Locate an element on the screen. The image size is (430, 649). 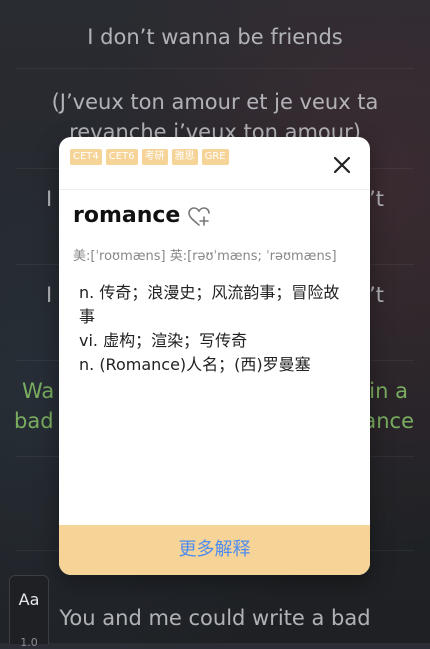
exam-tag: CET6 is located at coordinates (121, 157).